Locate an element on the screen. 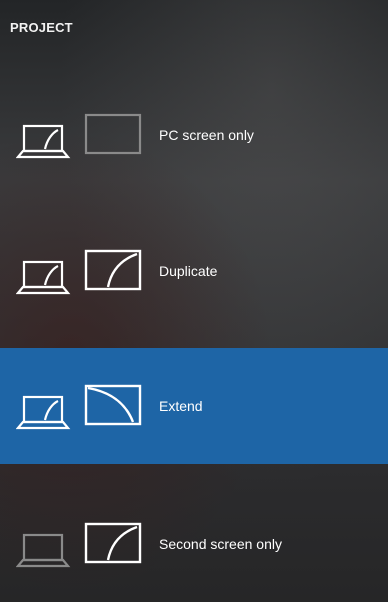 The image size is (388, 602). second-screen-only-icon is located at coordinates (79, 545).